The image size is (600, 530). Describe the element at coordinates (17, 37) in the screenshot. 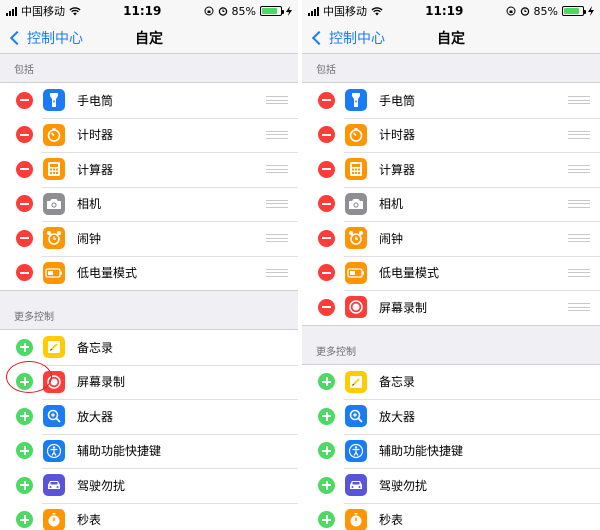

I see `chevron-left-icon` at that location.